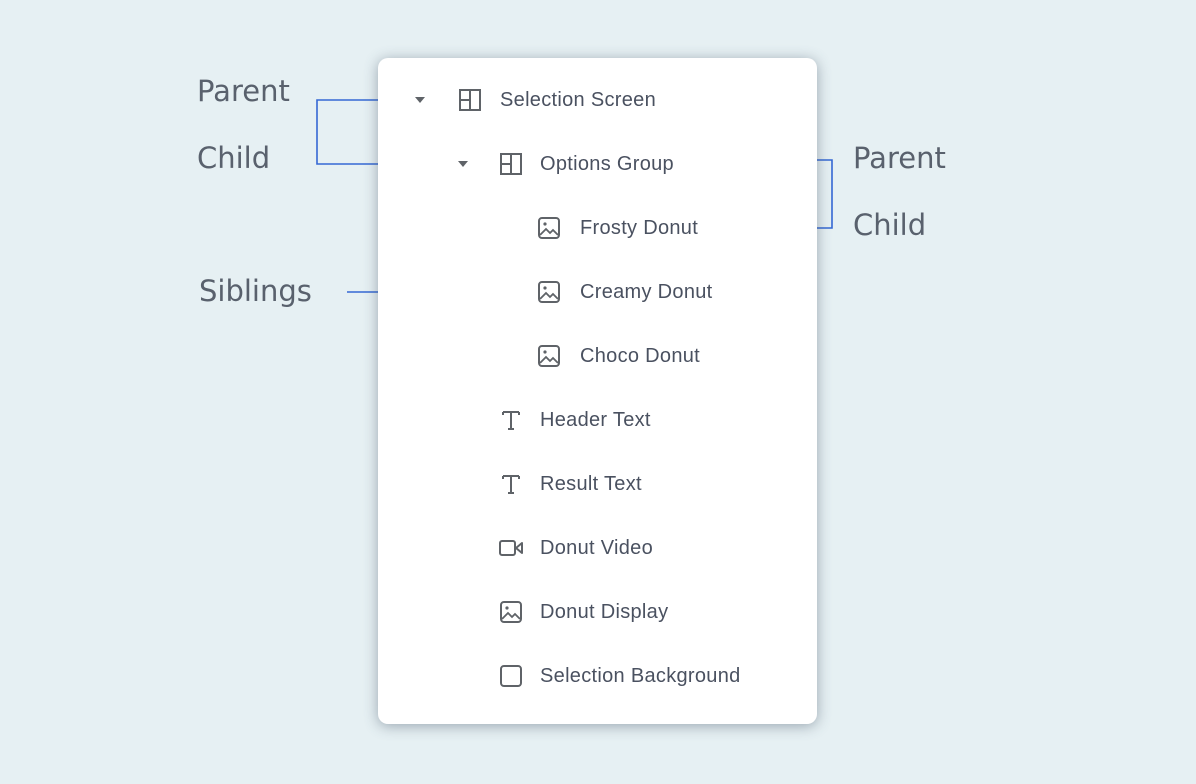 The image size is (1196, 784). Describe the element at coordinates (511, 548) in the screenshot. I see `video-icon` at that location.